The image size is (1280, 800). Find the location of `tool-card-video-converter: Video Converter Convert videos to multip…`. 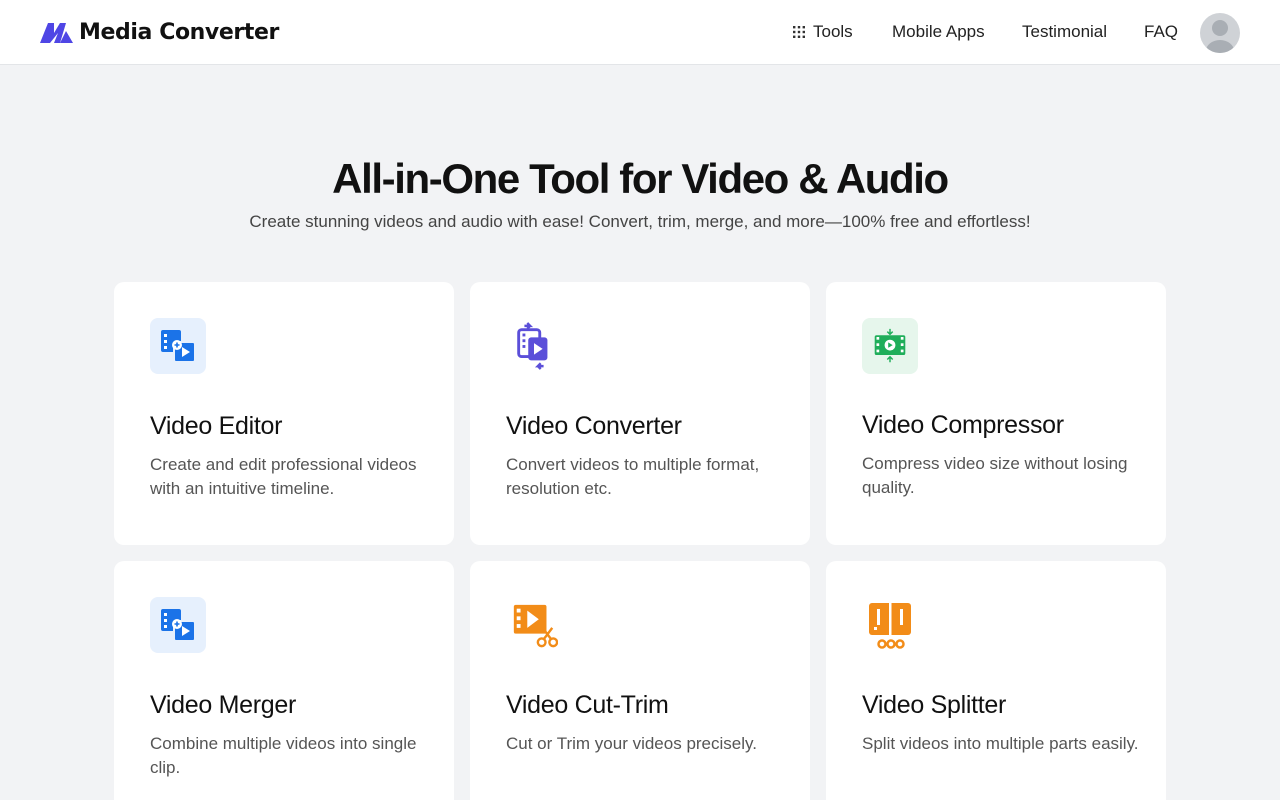

tool-card-video-converter: Video Converter Convert videos to multip… is located at coordinates (640, 413).